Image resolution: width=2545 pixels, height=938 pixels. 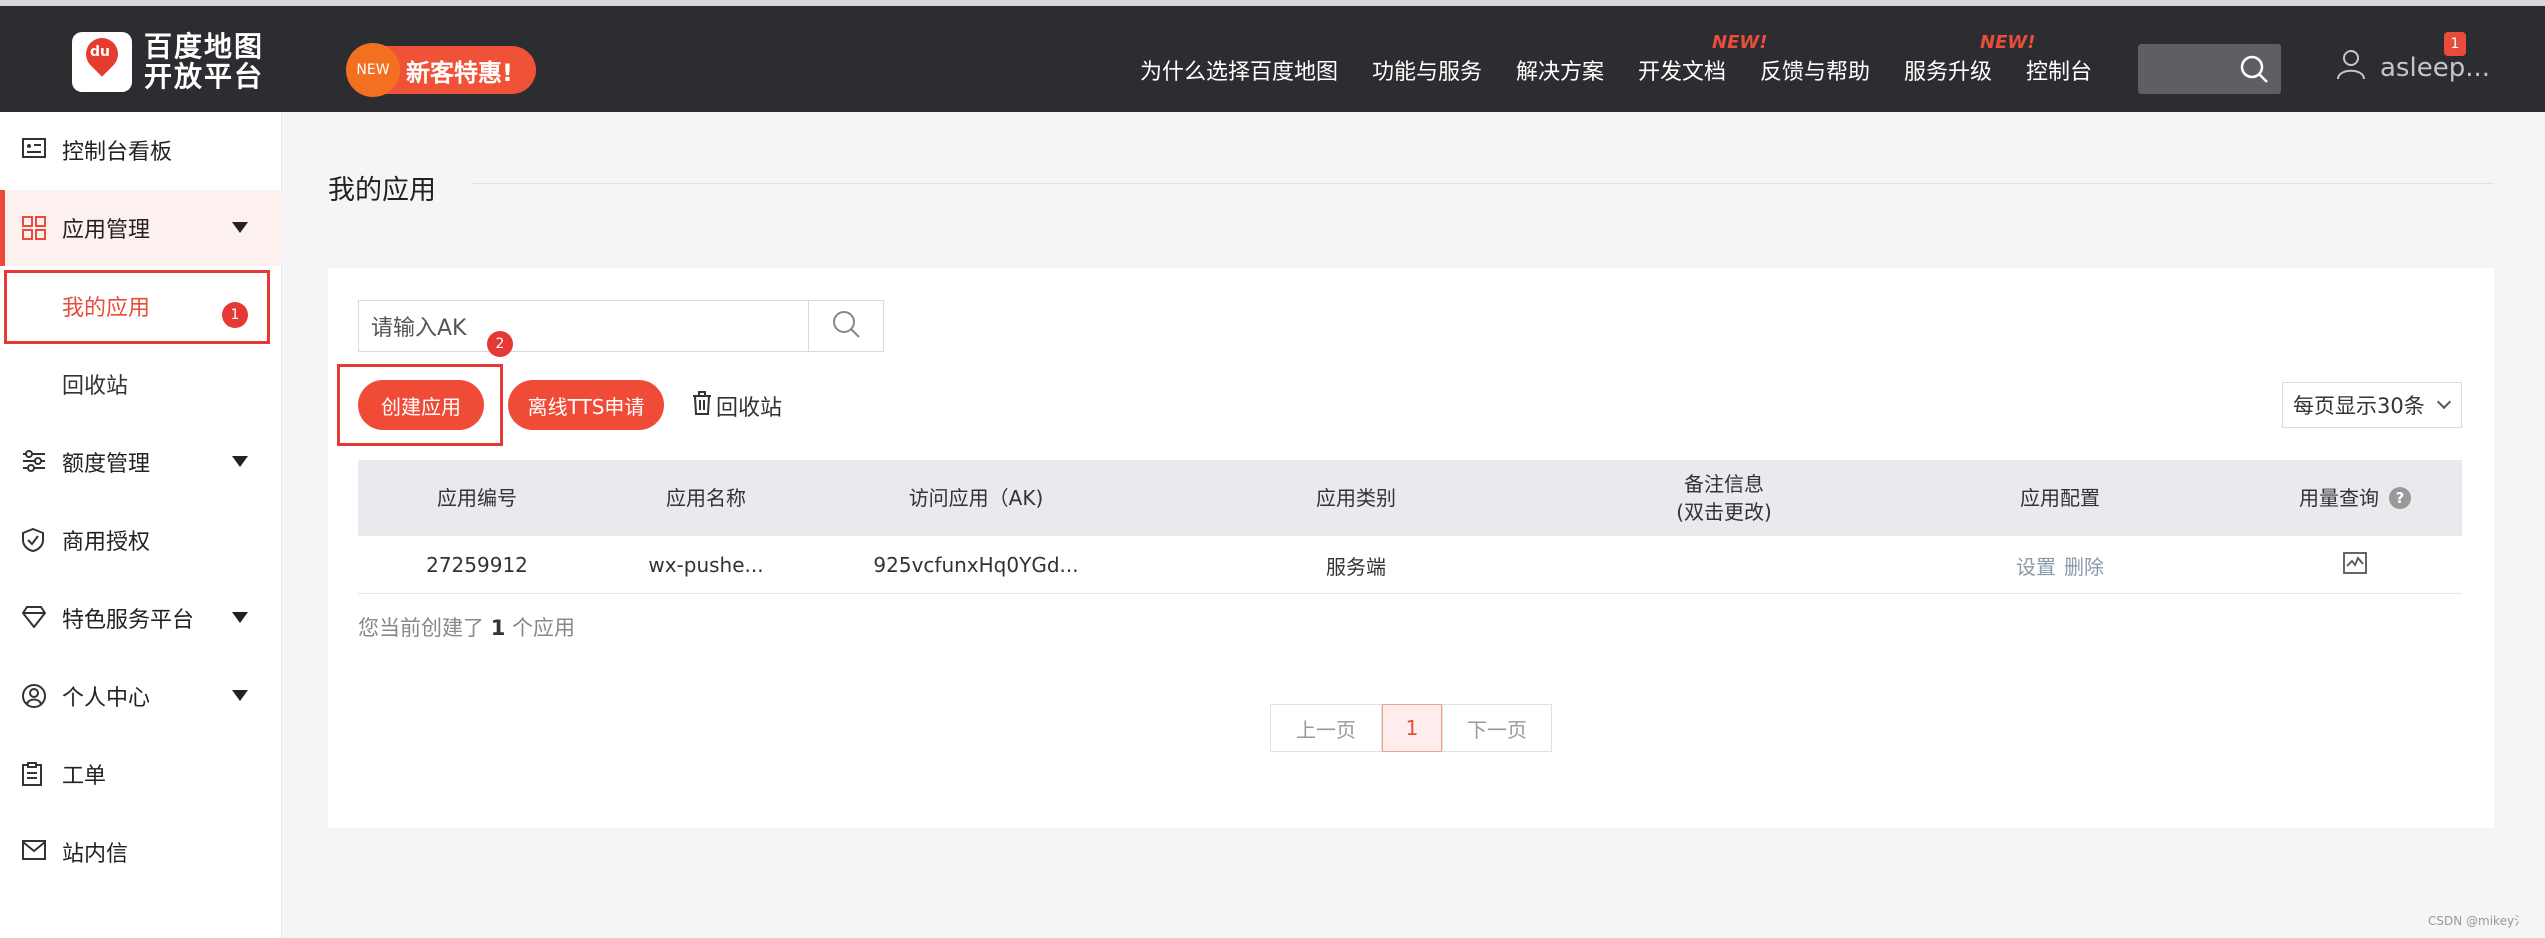 I want to click on summary-suffix: 个应用, so click(x=543, y=628).